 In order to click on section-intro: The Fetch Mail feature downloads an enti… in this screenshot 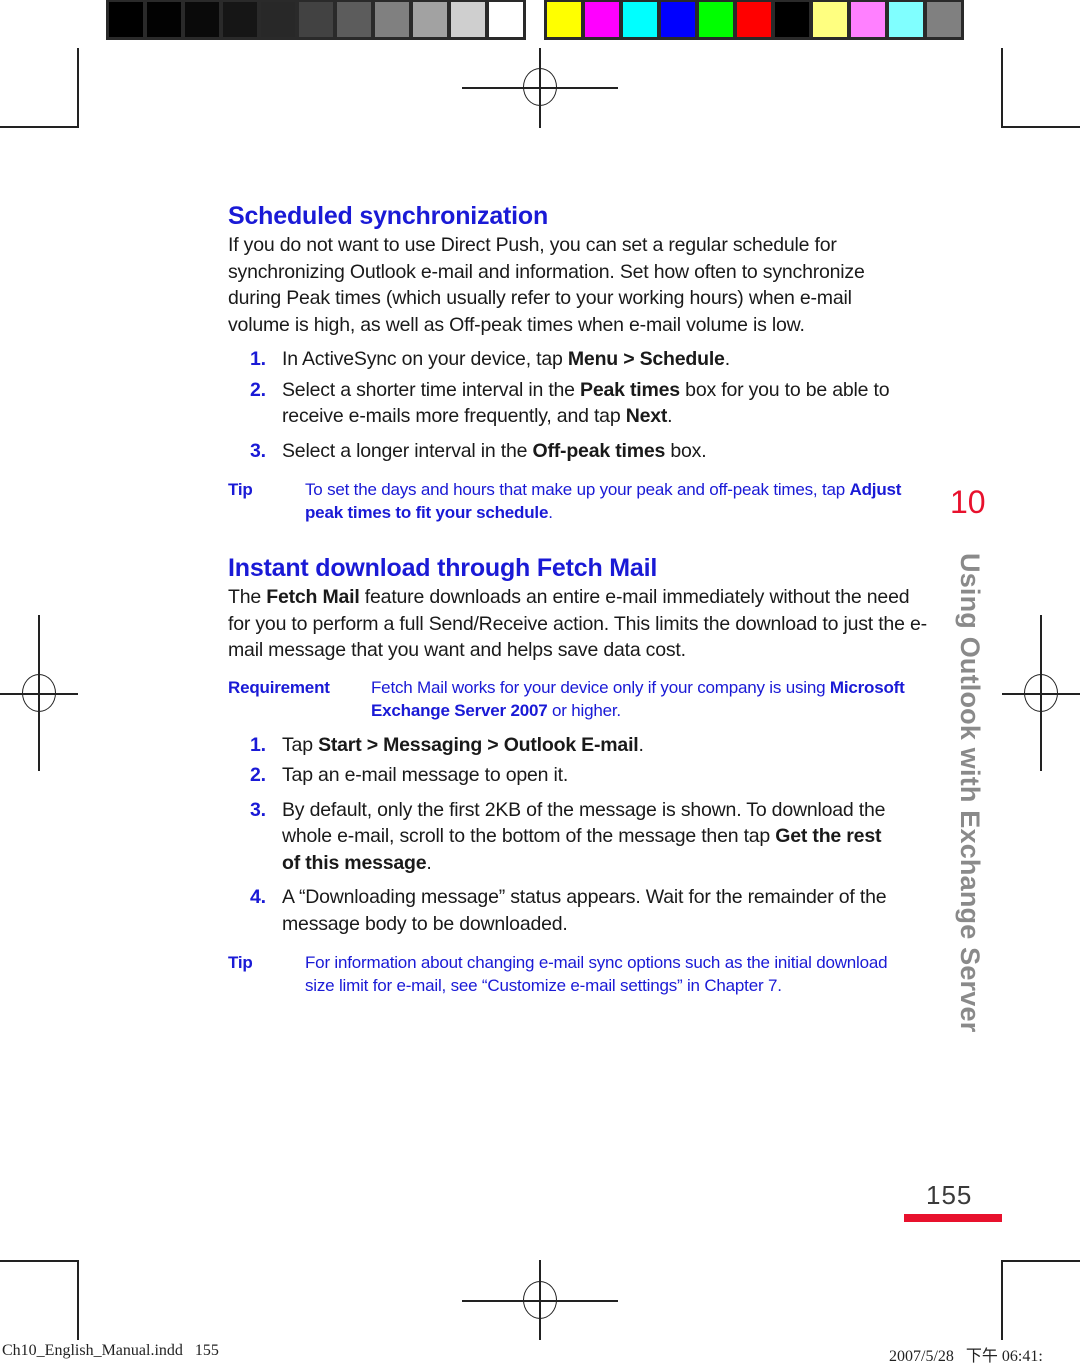, I will do `click(577, 623)`.